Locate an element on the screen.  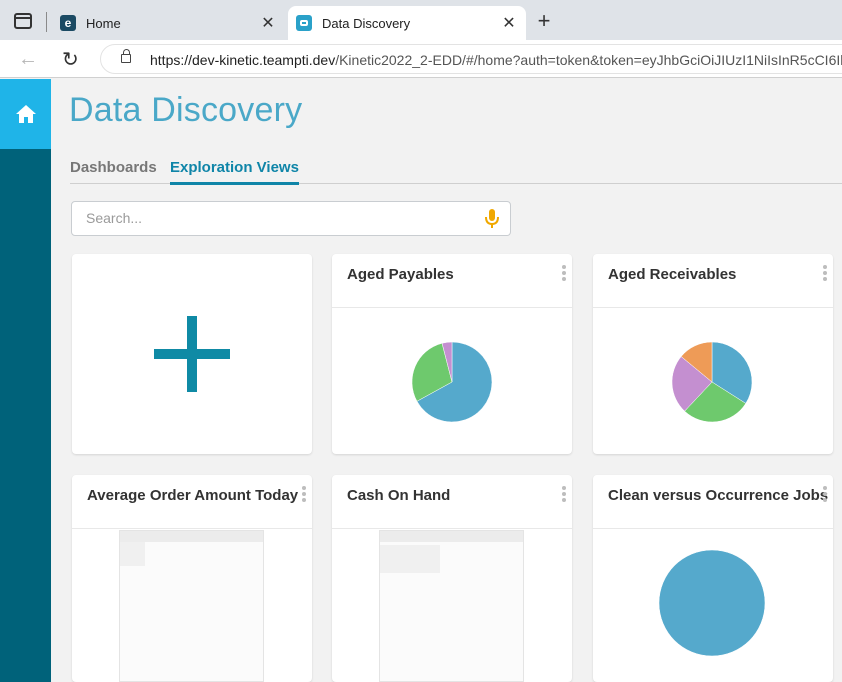
card-title: Average Order Amount Today is located at coordinates (193, 495).